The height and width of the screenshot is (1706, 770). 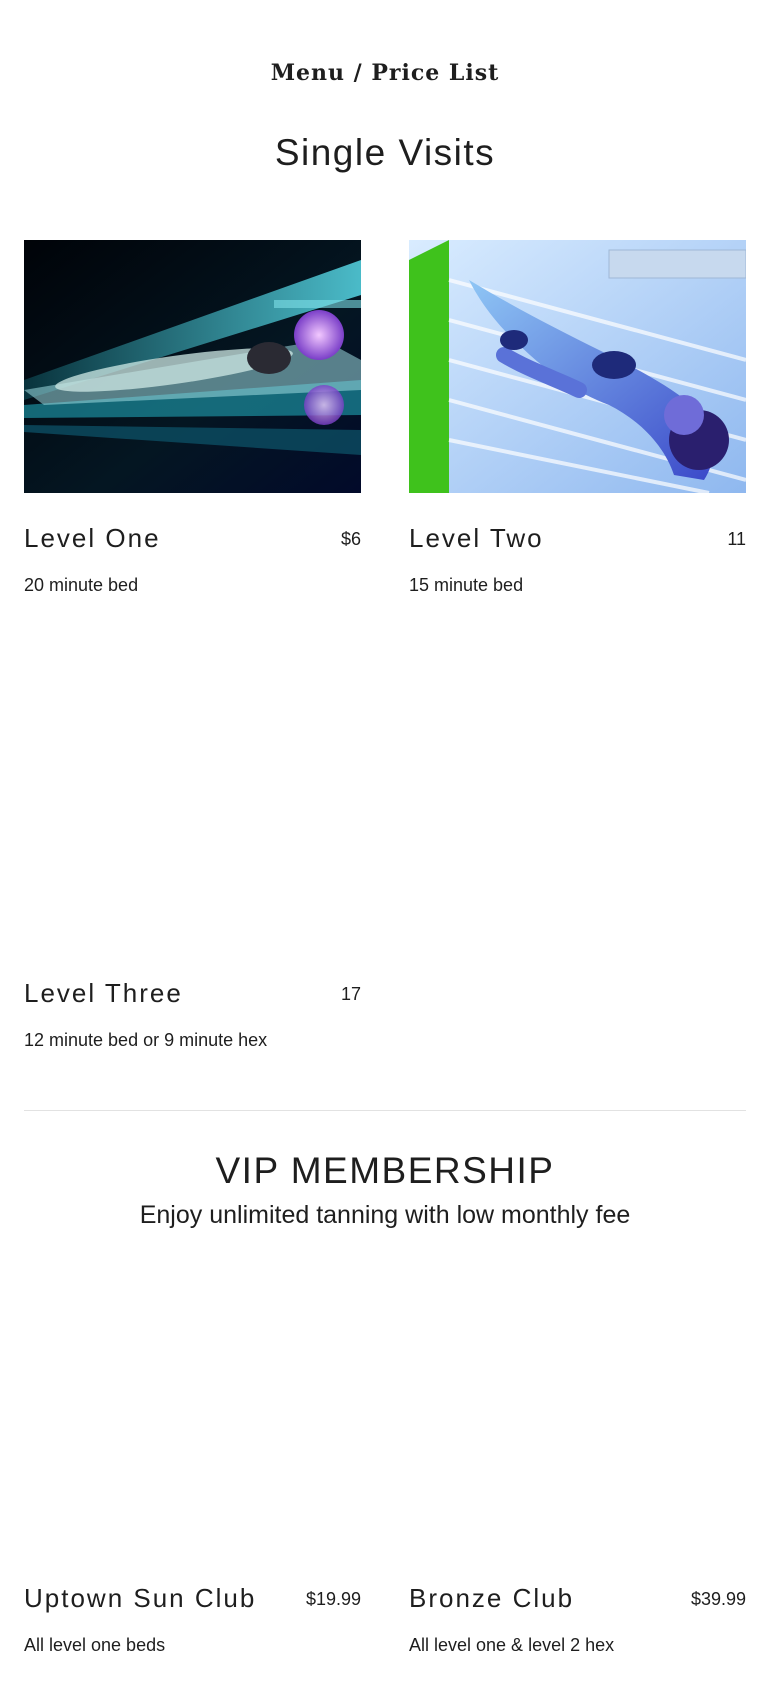 What do you see at coordinates (466, 585) in the screenshot?
I see `level-two-description: 15 minute bed` at bounding box center [466, 585].